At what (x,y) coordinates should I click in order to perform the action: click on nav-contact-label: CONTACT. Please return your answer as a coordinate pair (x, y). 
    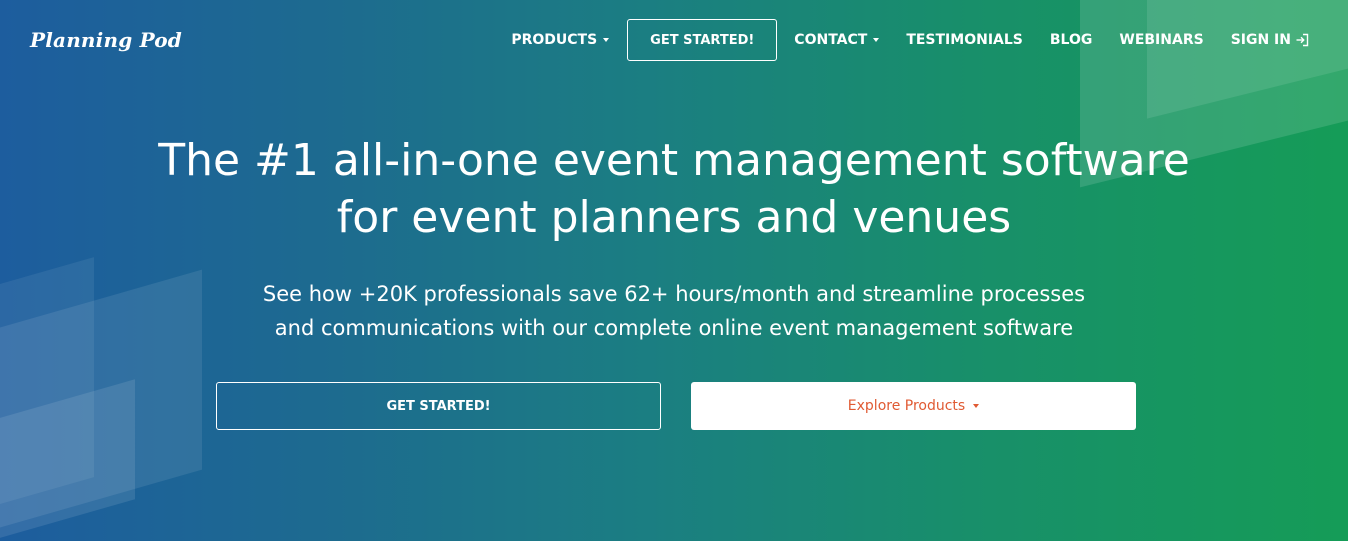
    Looking at the image, I should click on (831, 40).